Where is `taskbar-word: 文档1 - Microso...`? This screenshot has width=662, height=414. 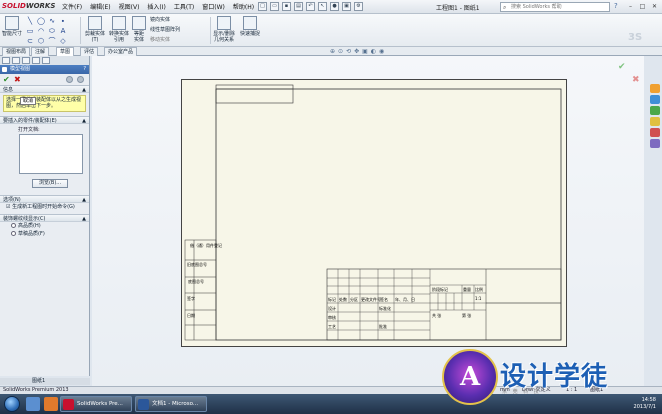 taskbar-word: 文档1 - Microso... is located at coordinates (171, 404).